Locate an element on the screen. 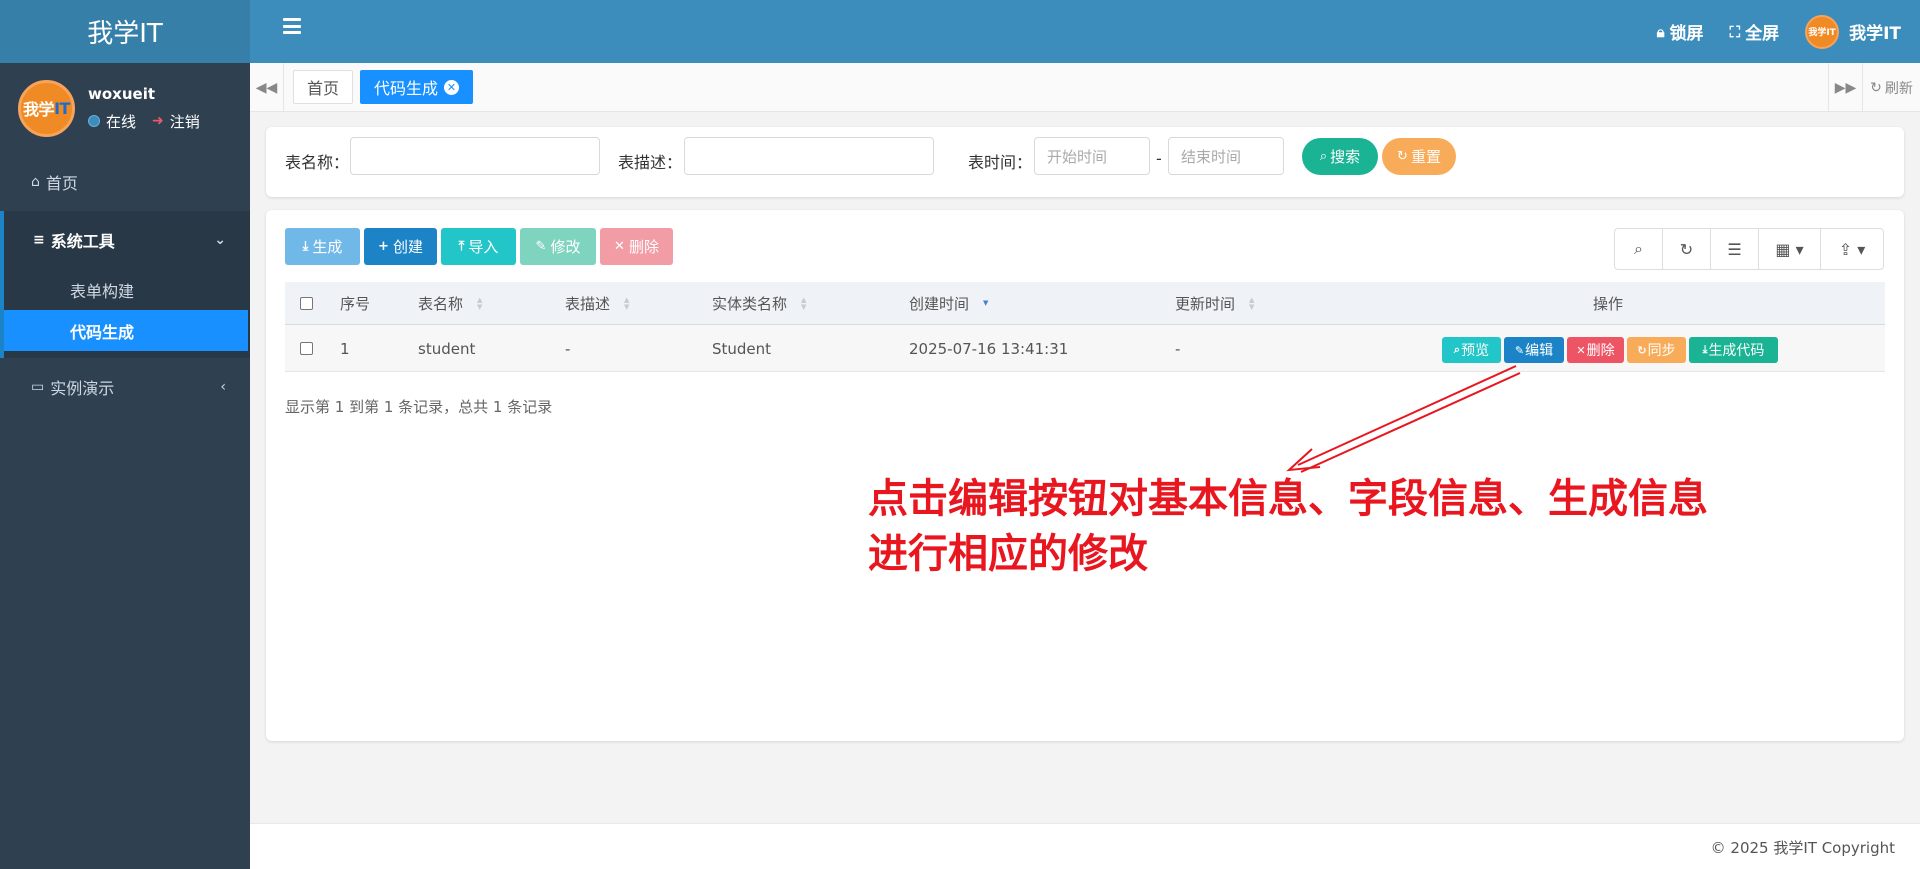 The image size is (1920, 869). preview-label: 预览 is located at coordinates (1475, 351).